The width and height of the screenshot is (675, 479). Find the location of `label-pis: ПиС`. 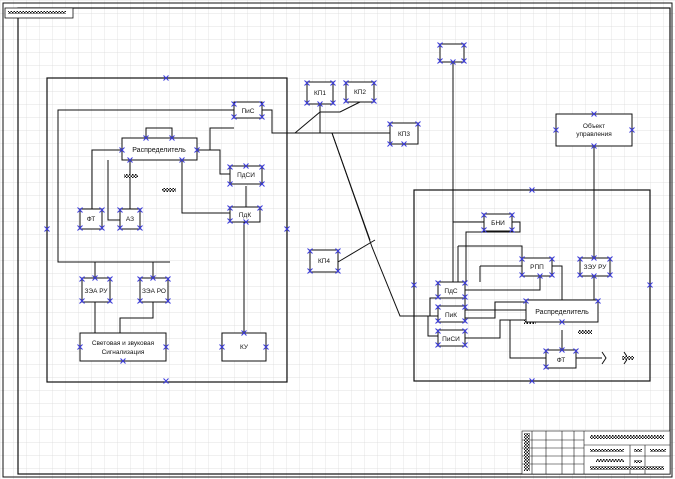

label-pis: ПиС is located at coordinates (248, 111).